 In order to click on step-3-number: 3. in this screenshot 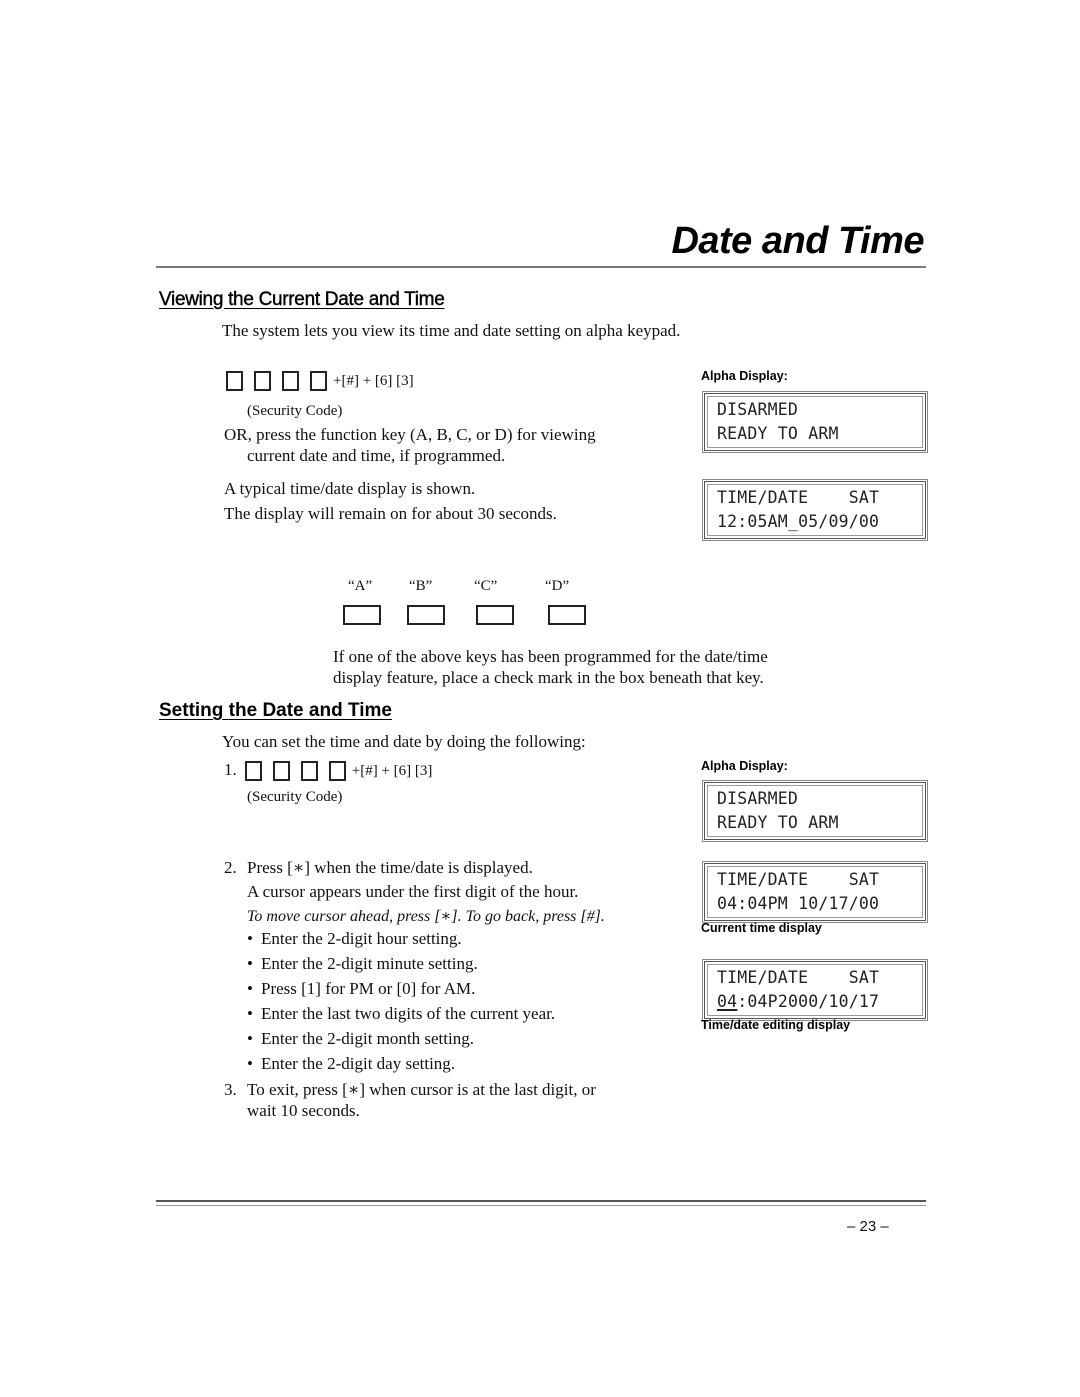, I will do `click(230, 1089)`.